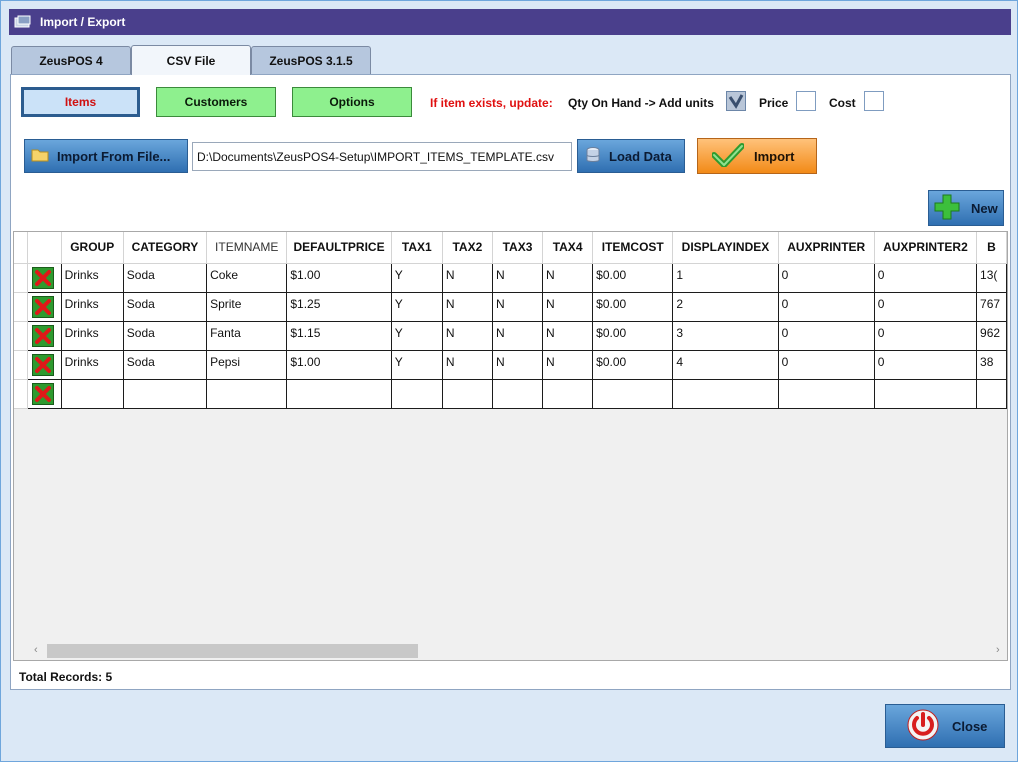  Describe the element at coordinates (247, 248) in the screenshot. I see `column-header: ITEMNAME` at that location.